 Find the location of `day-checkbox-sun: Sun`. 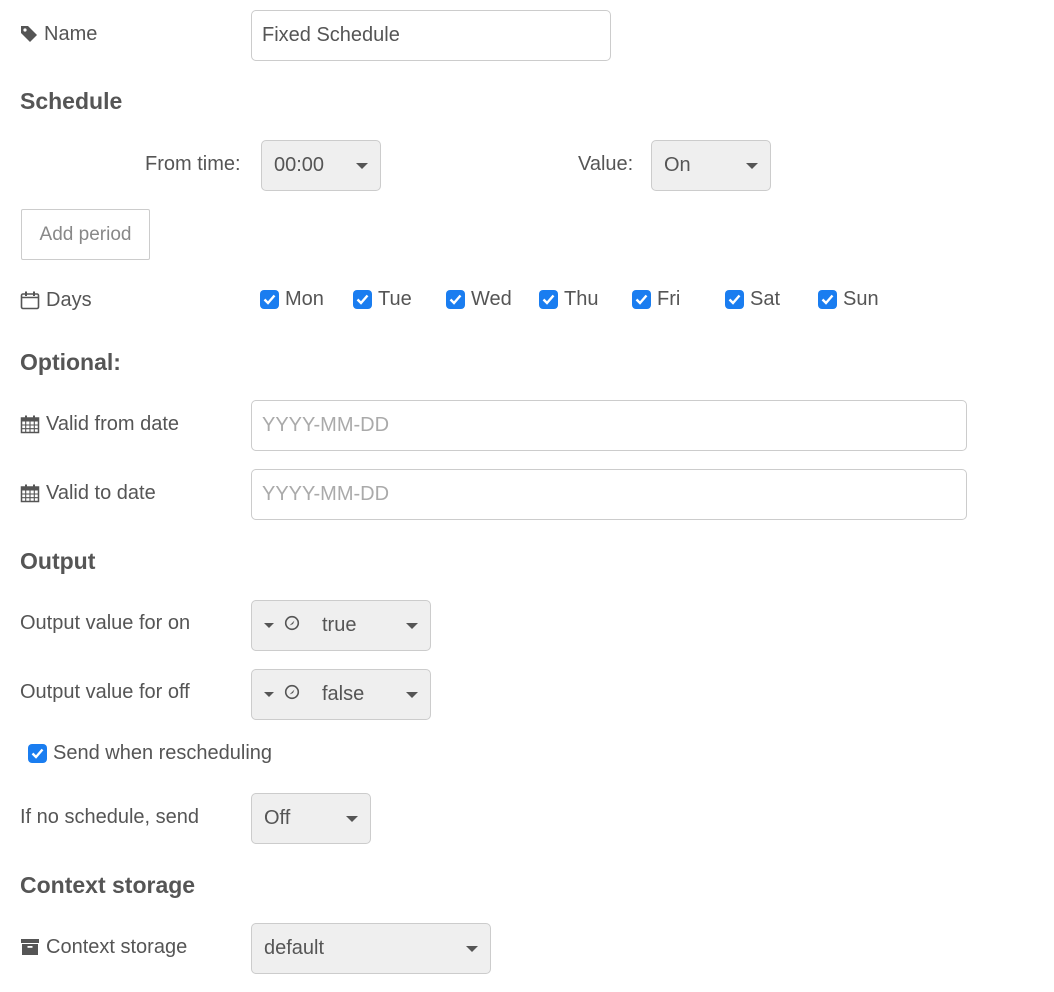

day-checkbox-sun: Sun is located at coordinates (848, 299).